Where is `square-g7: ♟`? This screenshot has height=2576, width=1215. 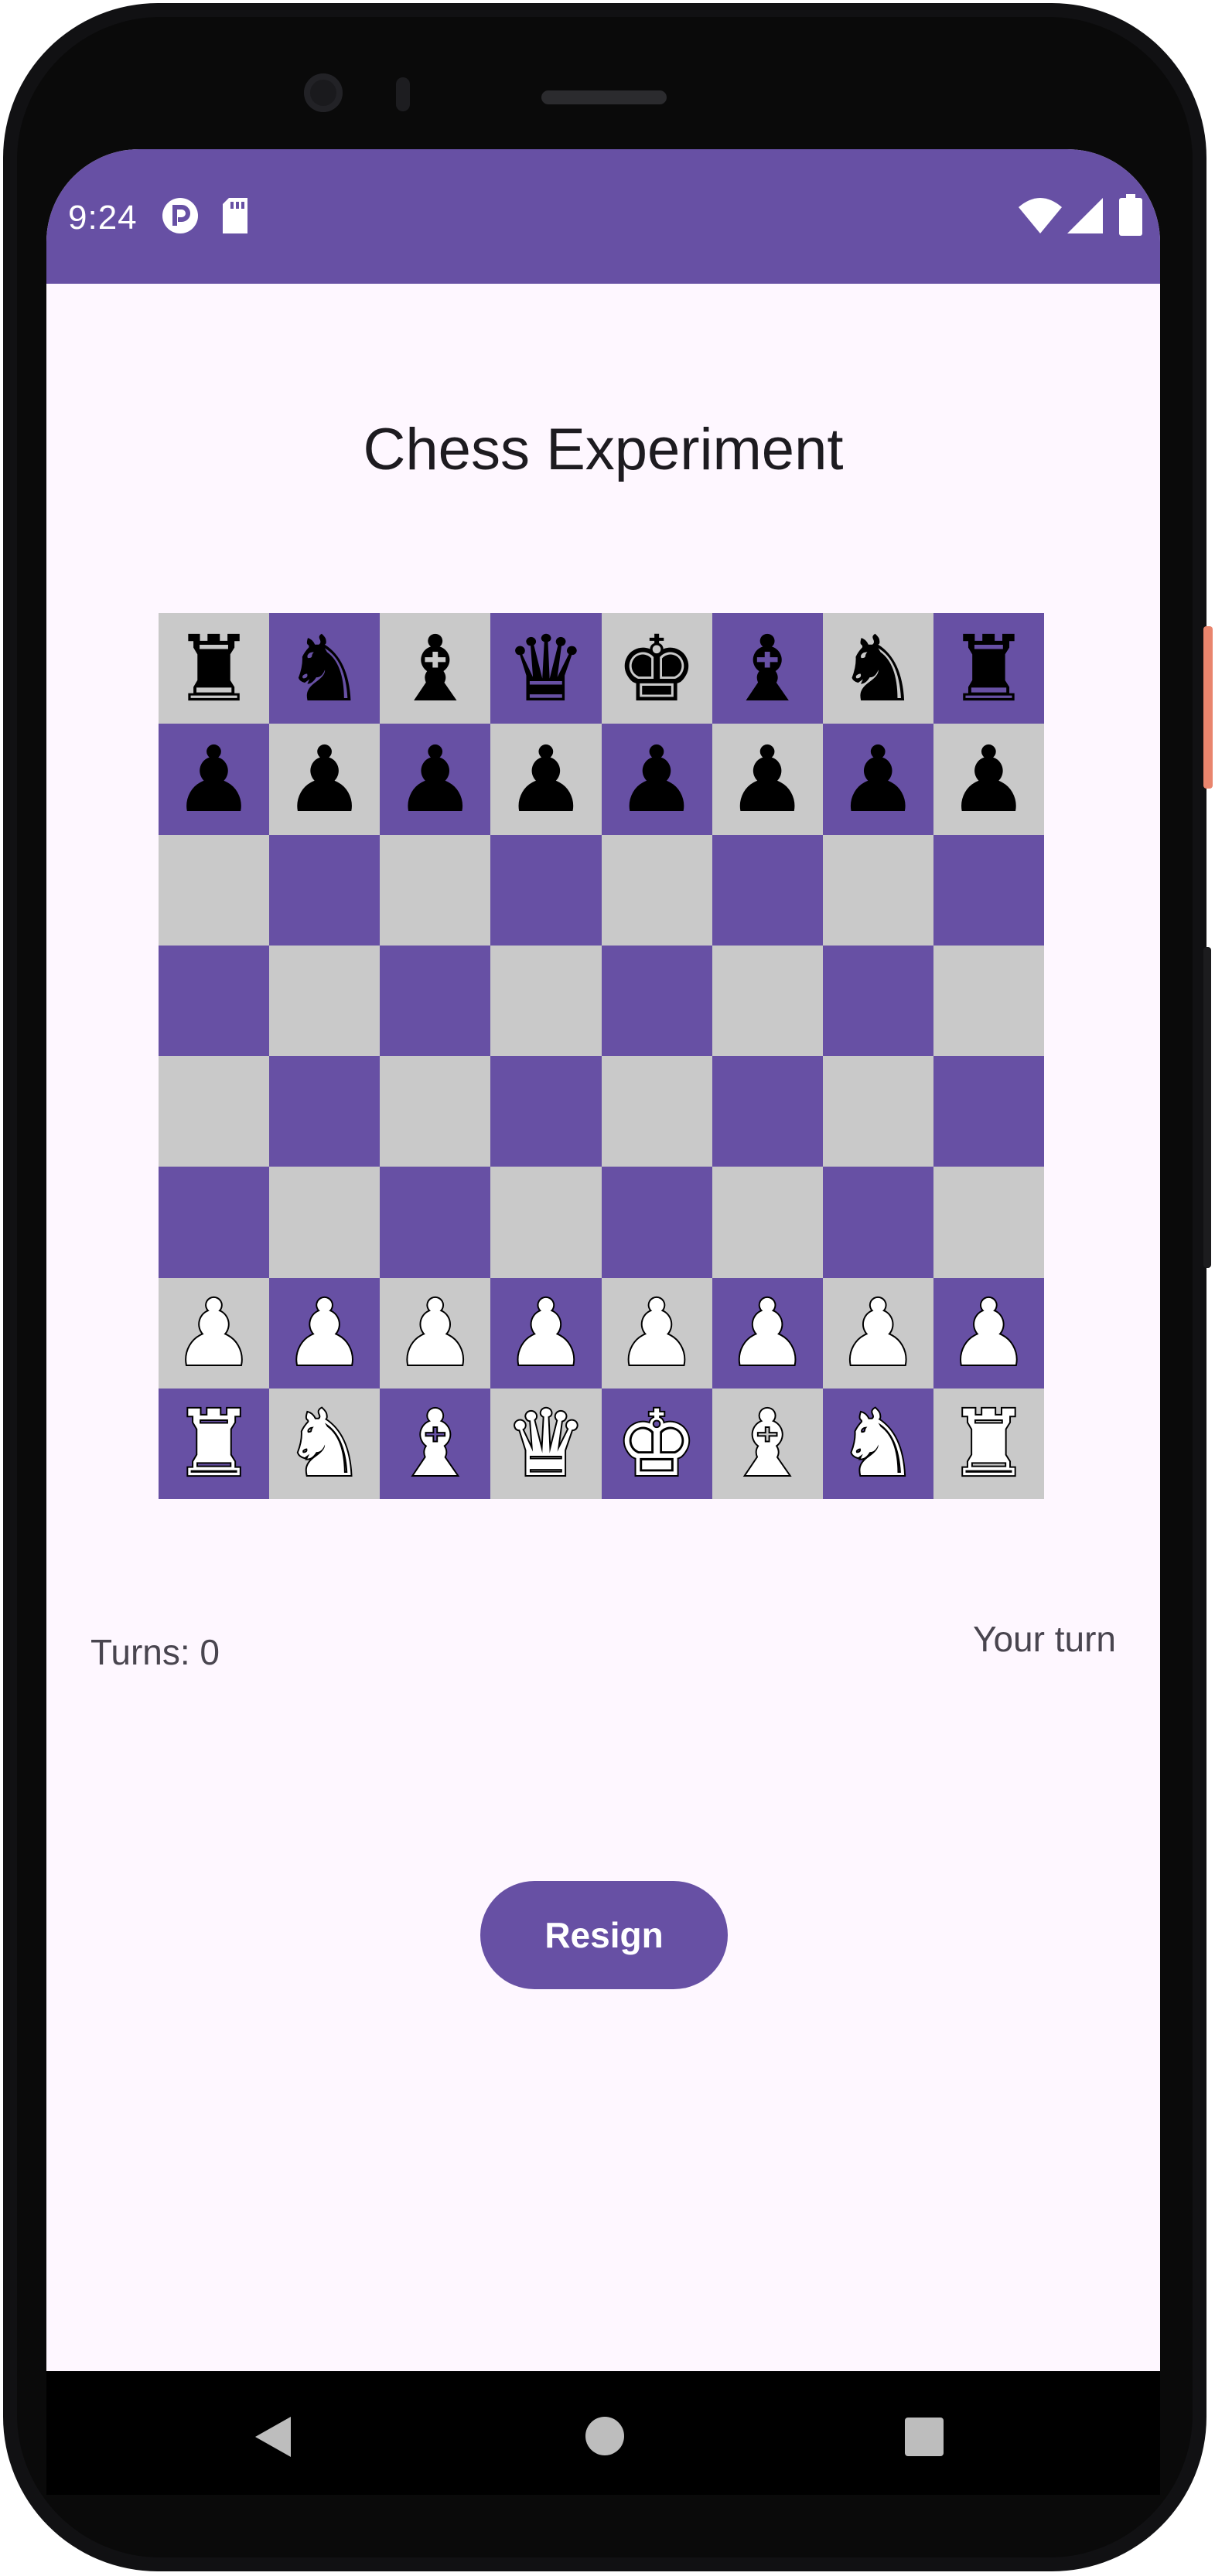 square-g7: ♟ is located at coordinates (877, 779).